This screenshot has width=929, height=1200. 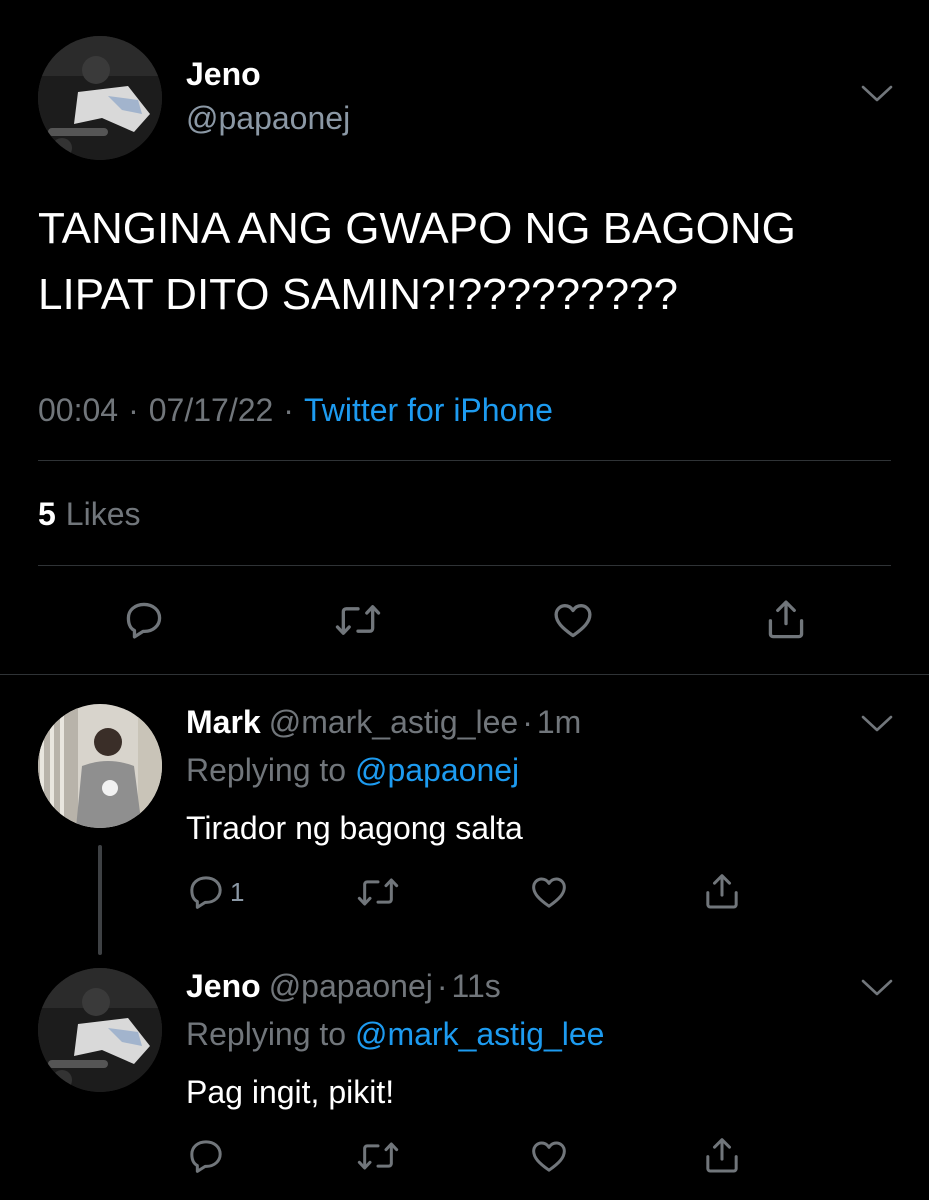 What do you see at coordinates (223, 986) in the screenshot?
I see `reply-author-name: Jeno` at bounding box center [223, 986].